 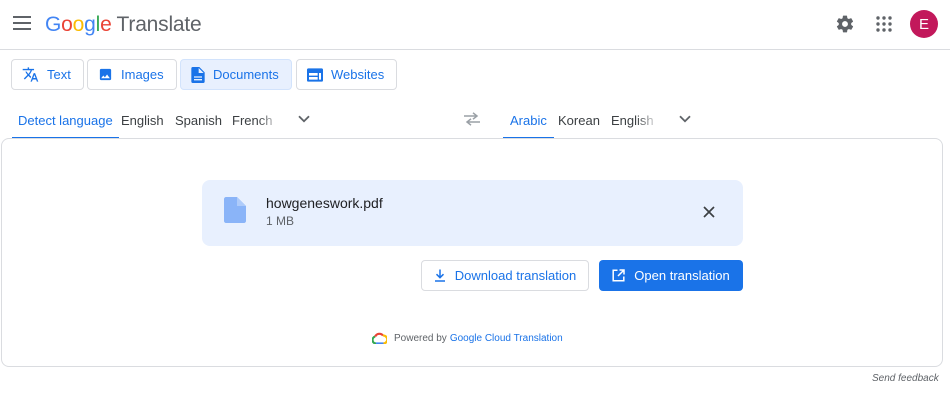 What do you see at coordinates (30, 74) in the screenshot?
I see `translate-icon` at bounding box center [30, 74].